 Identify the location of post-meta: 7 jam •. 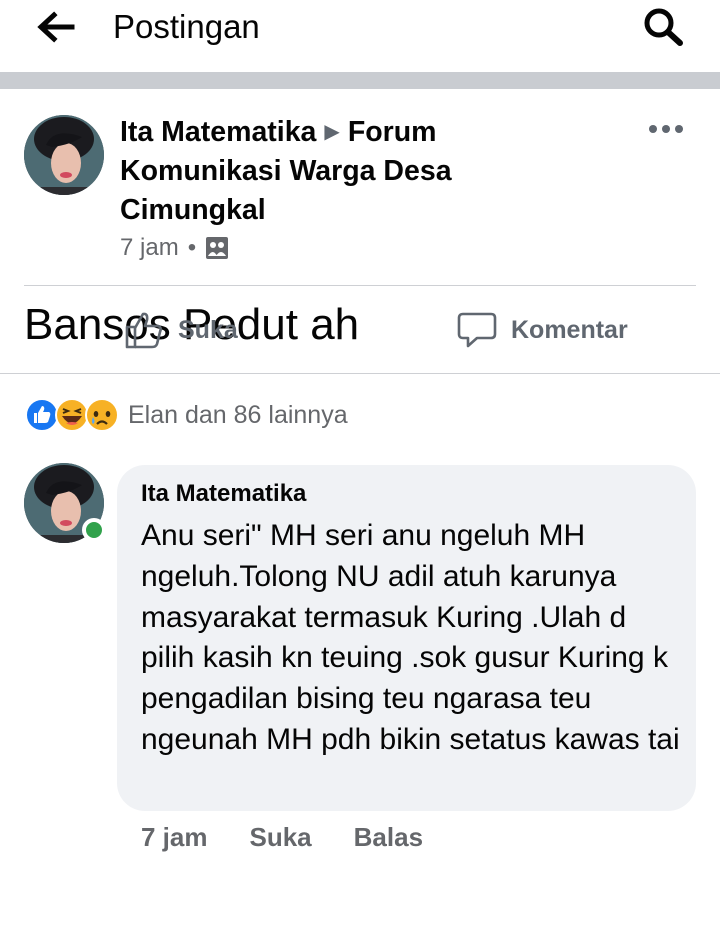
(174, 248).